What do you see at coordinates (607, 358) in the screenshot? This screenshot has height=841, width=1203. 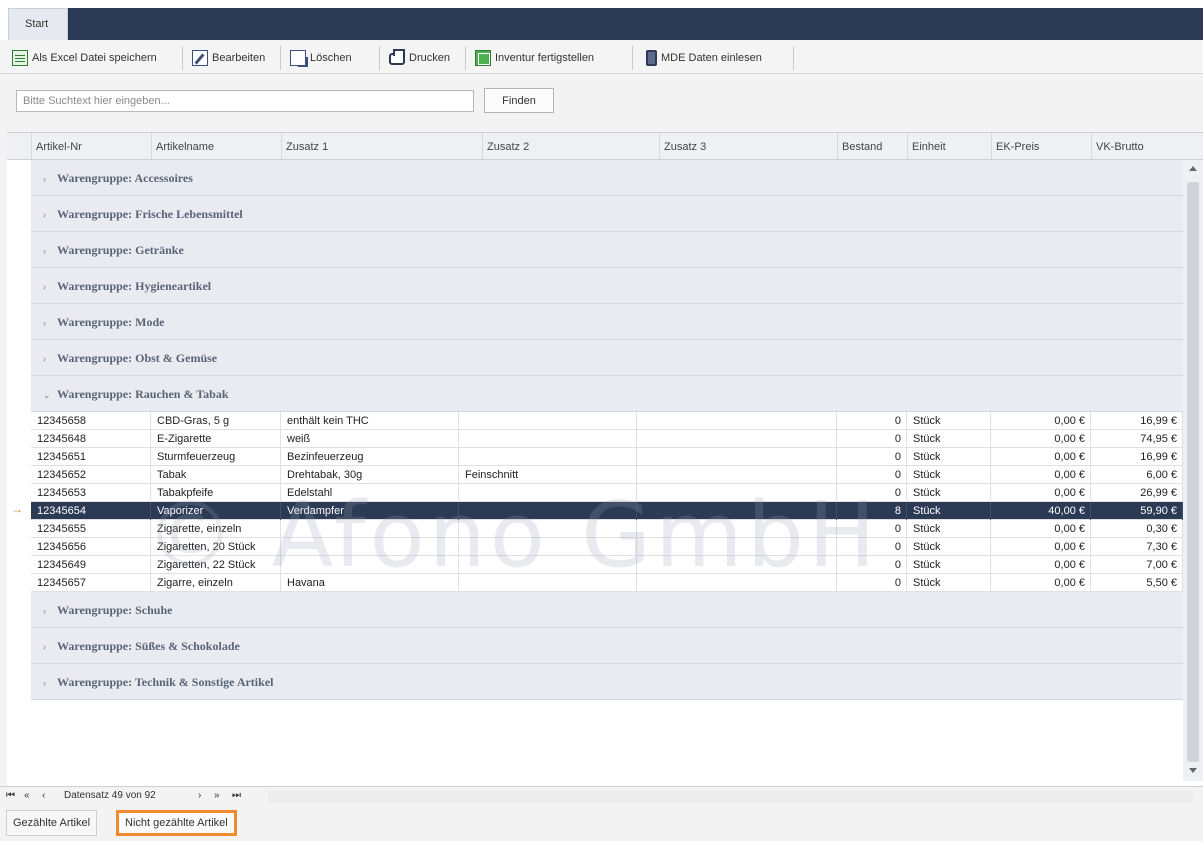 I see `group-row: › Warengruppe: Obst & Gemüse` at bounding box center [607, 358].